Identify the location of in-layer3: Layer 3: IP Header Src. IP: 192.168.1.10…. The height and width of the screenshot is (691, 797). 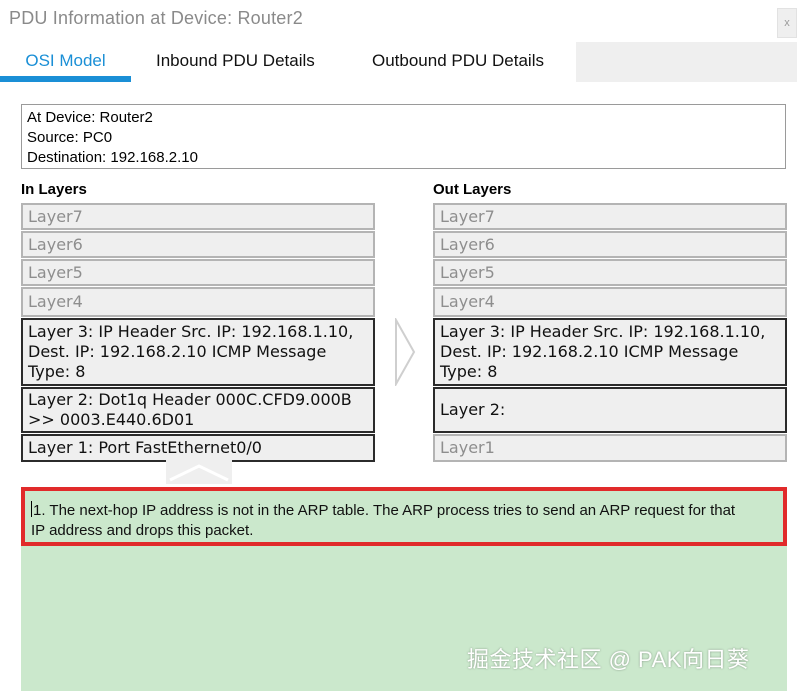
(198, 352).